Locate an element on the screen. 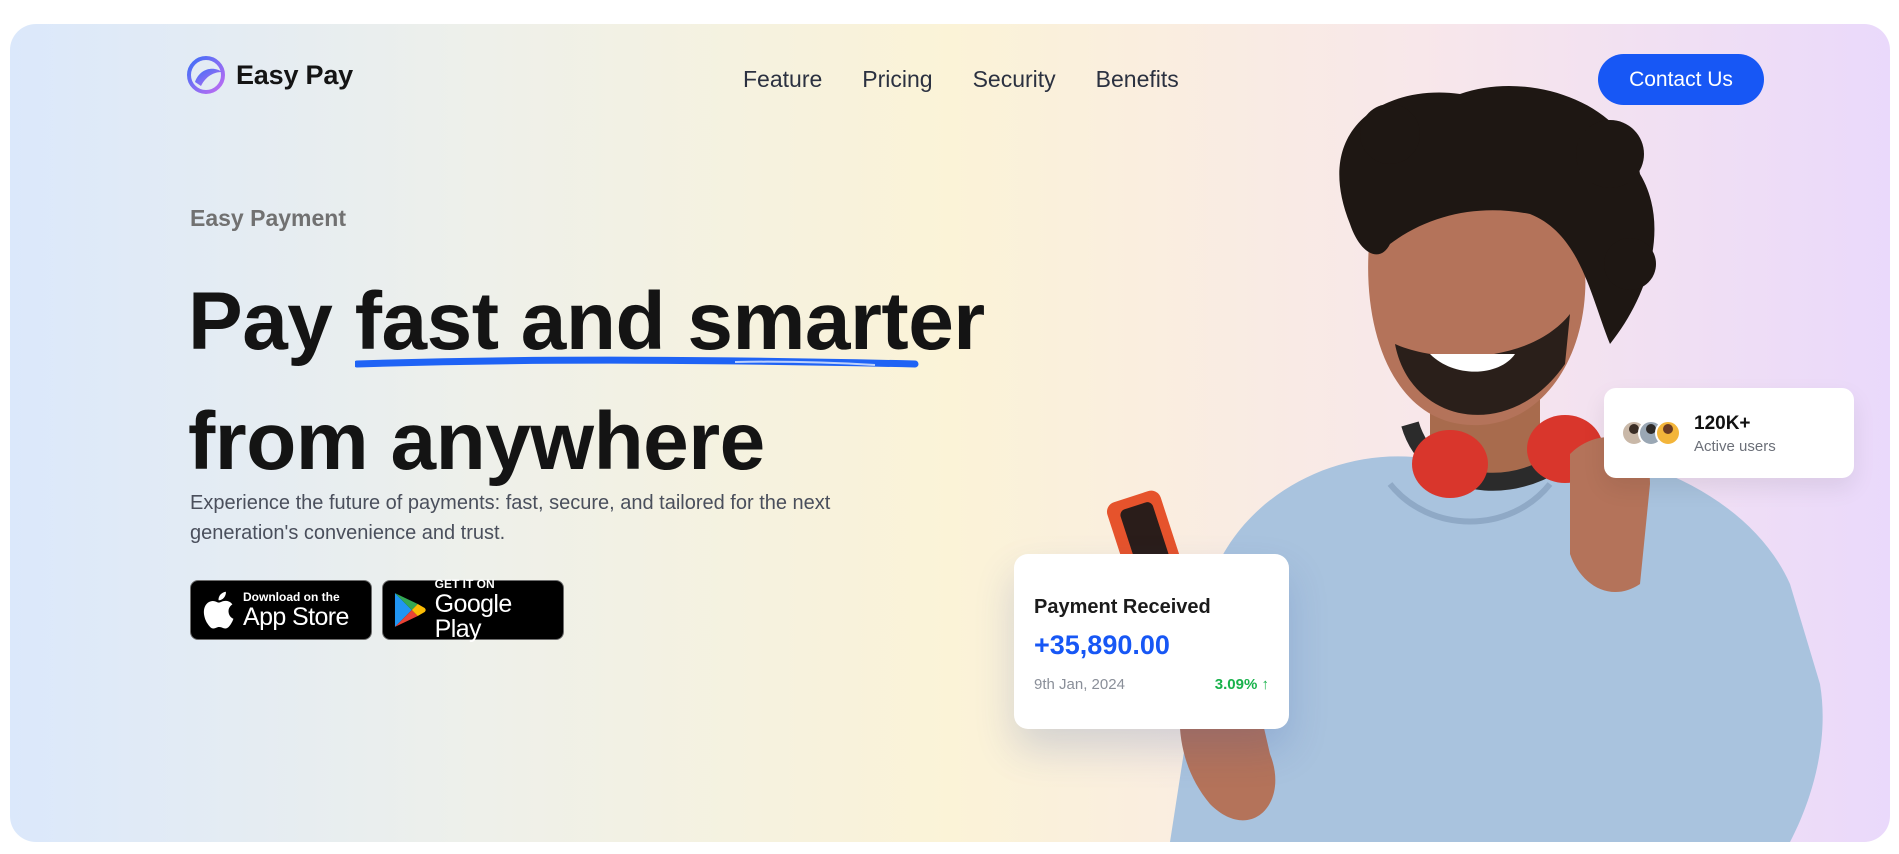 The width and height of the screenshot is (1899, 854). hero-headline: Pay fast and smarter from anywhere is located at coordinates (586, 382).